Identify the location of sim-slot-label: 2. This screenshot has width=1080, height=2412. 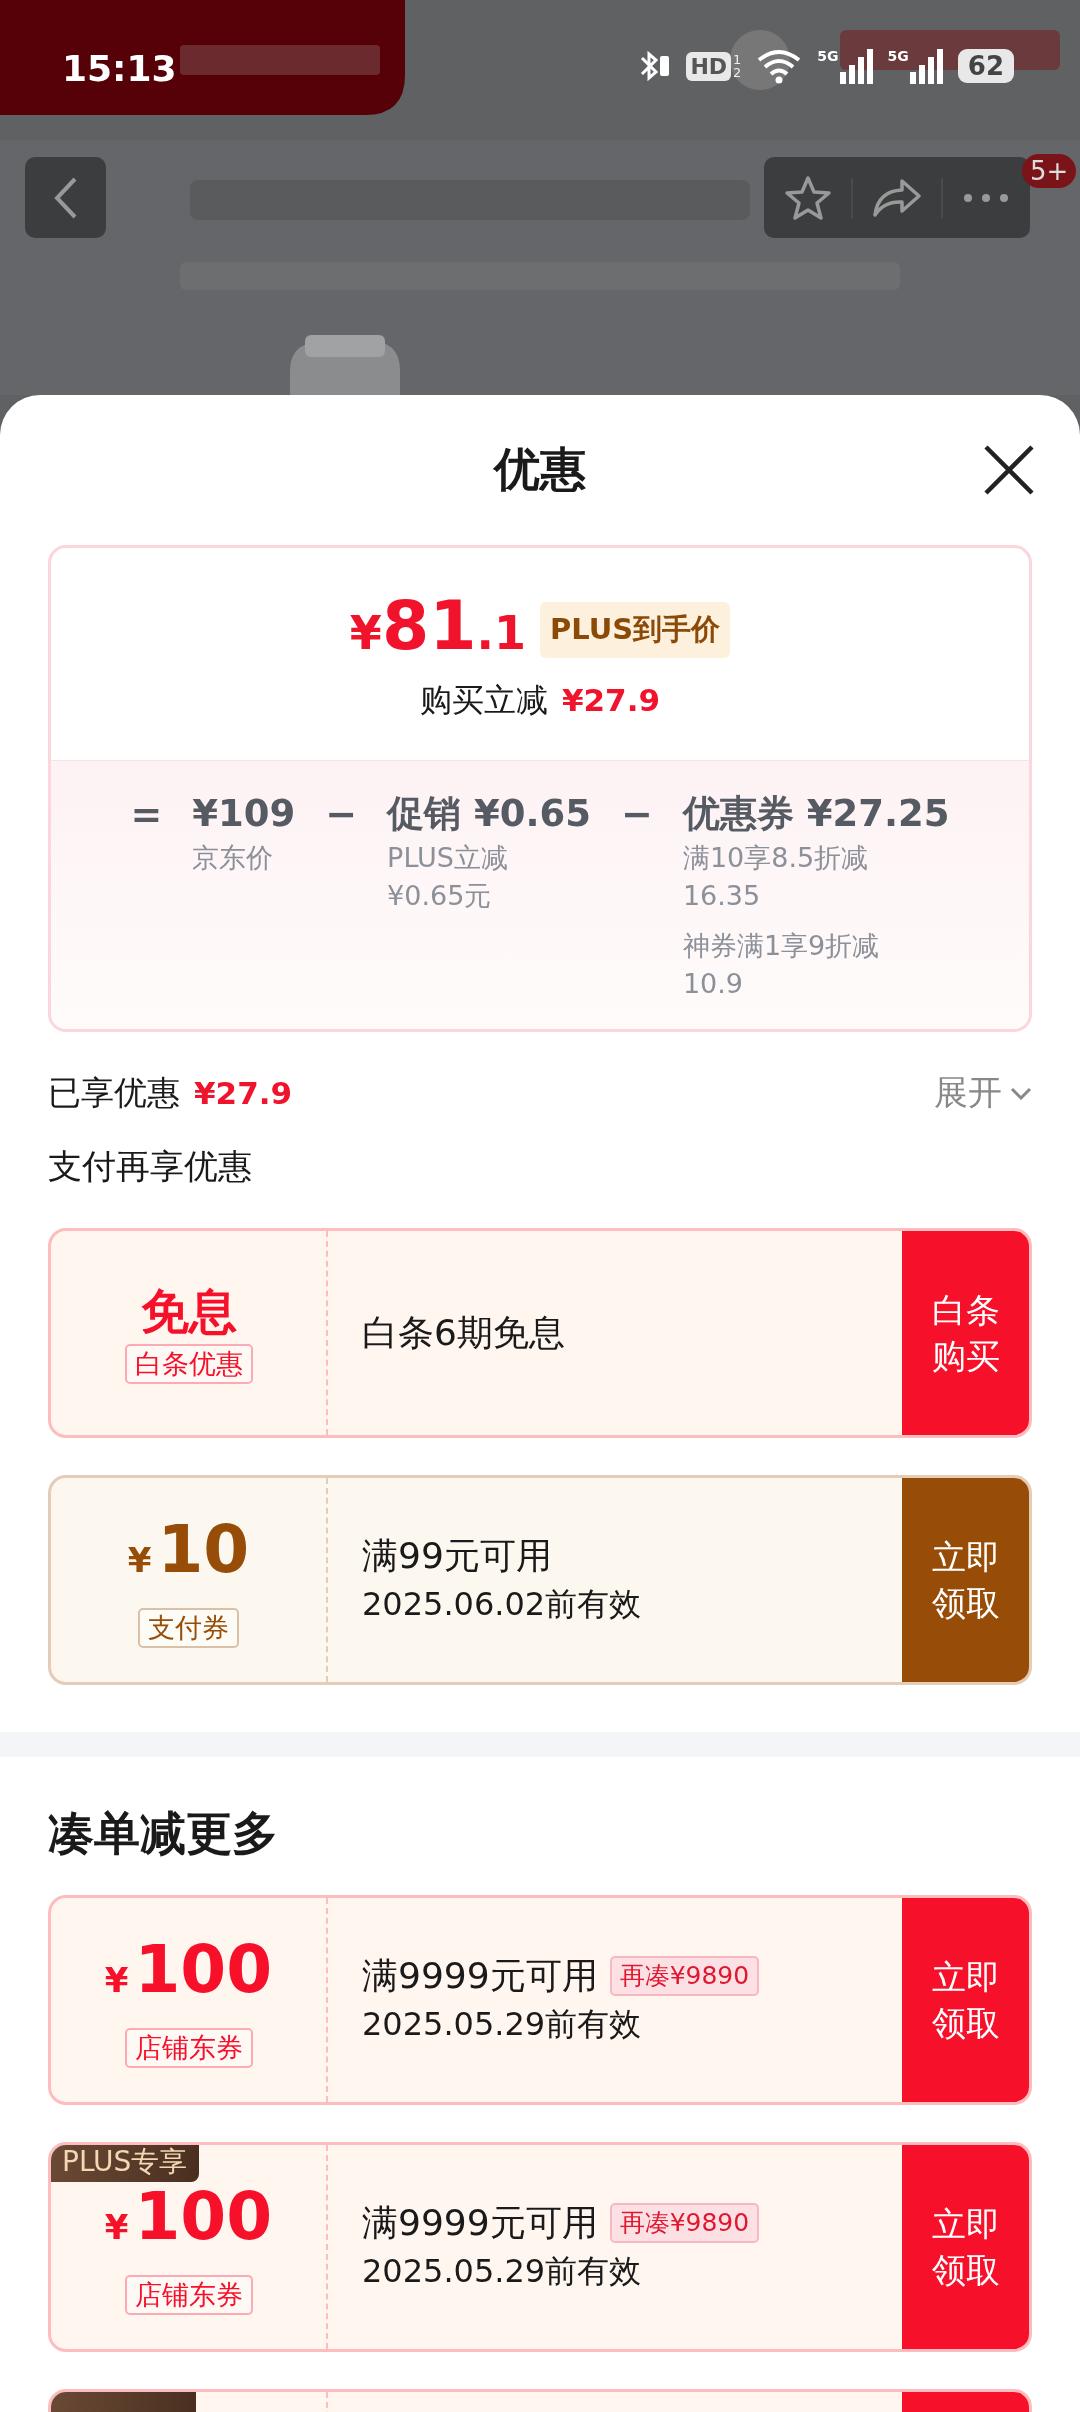
(737, 72).